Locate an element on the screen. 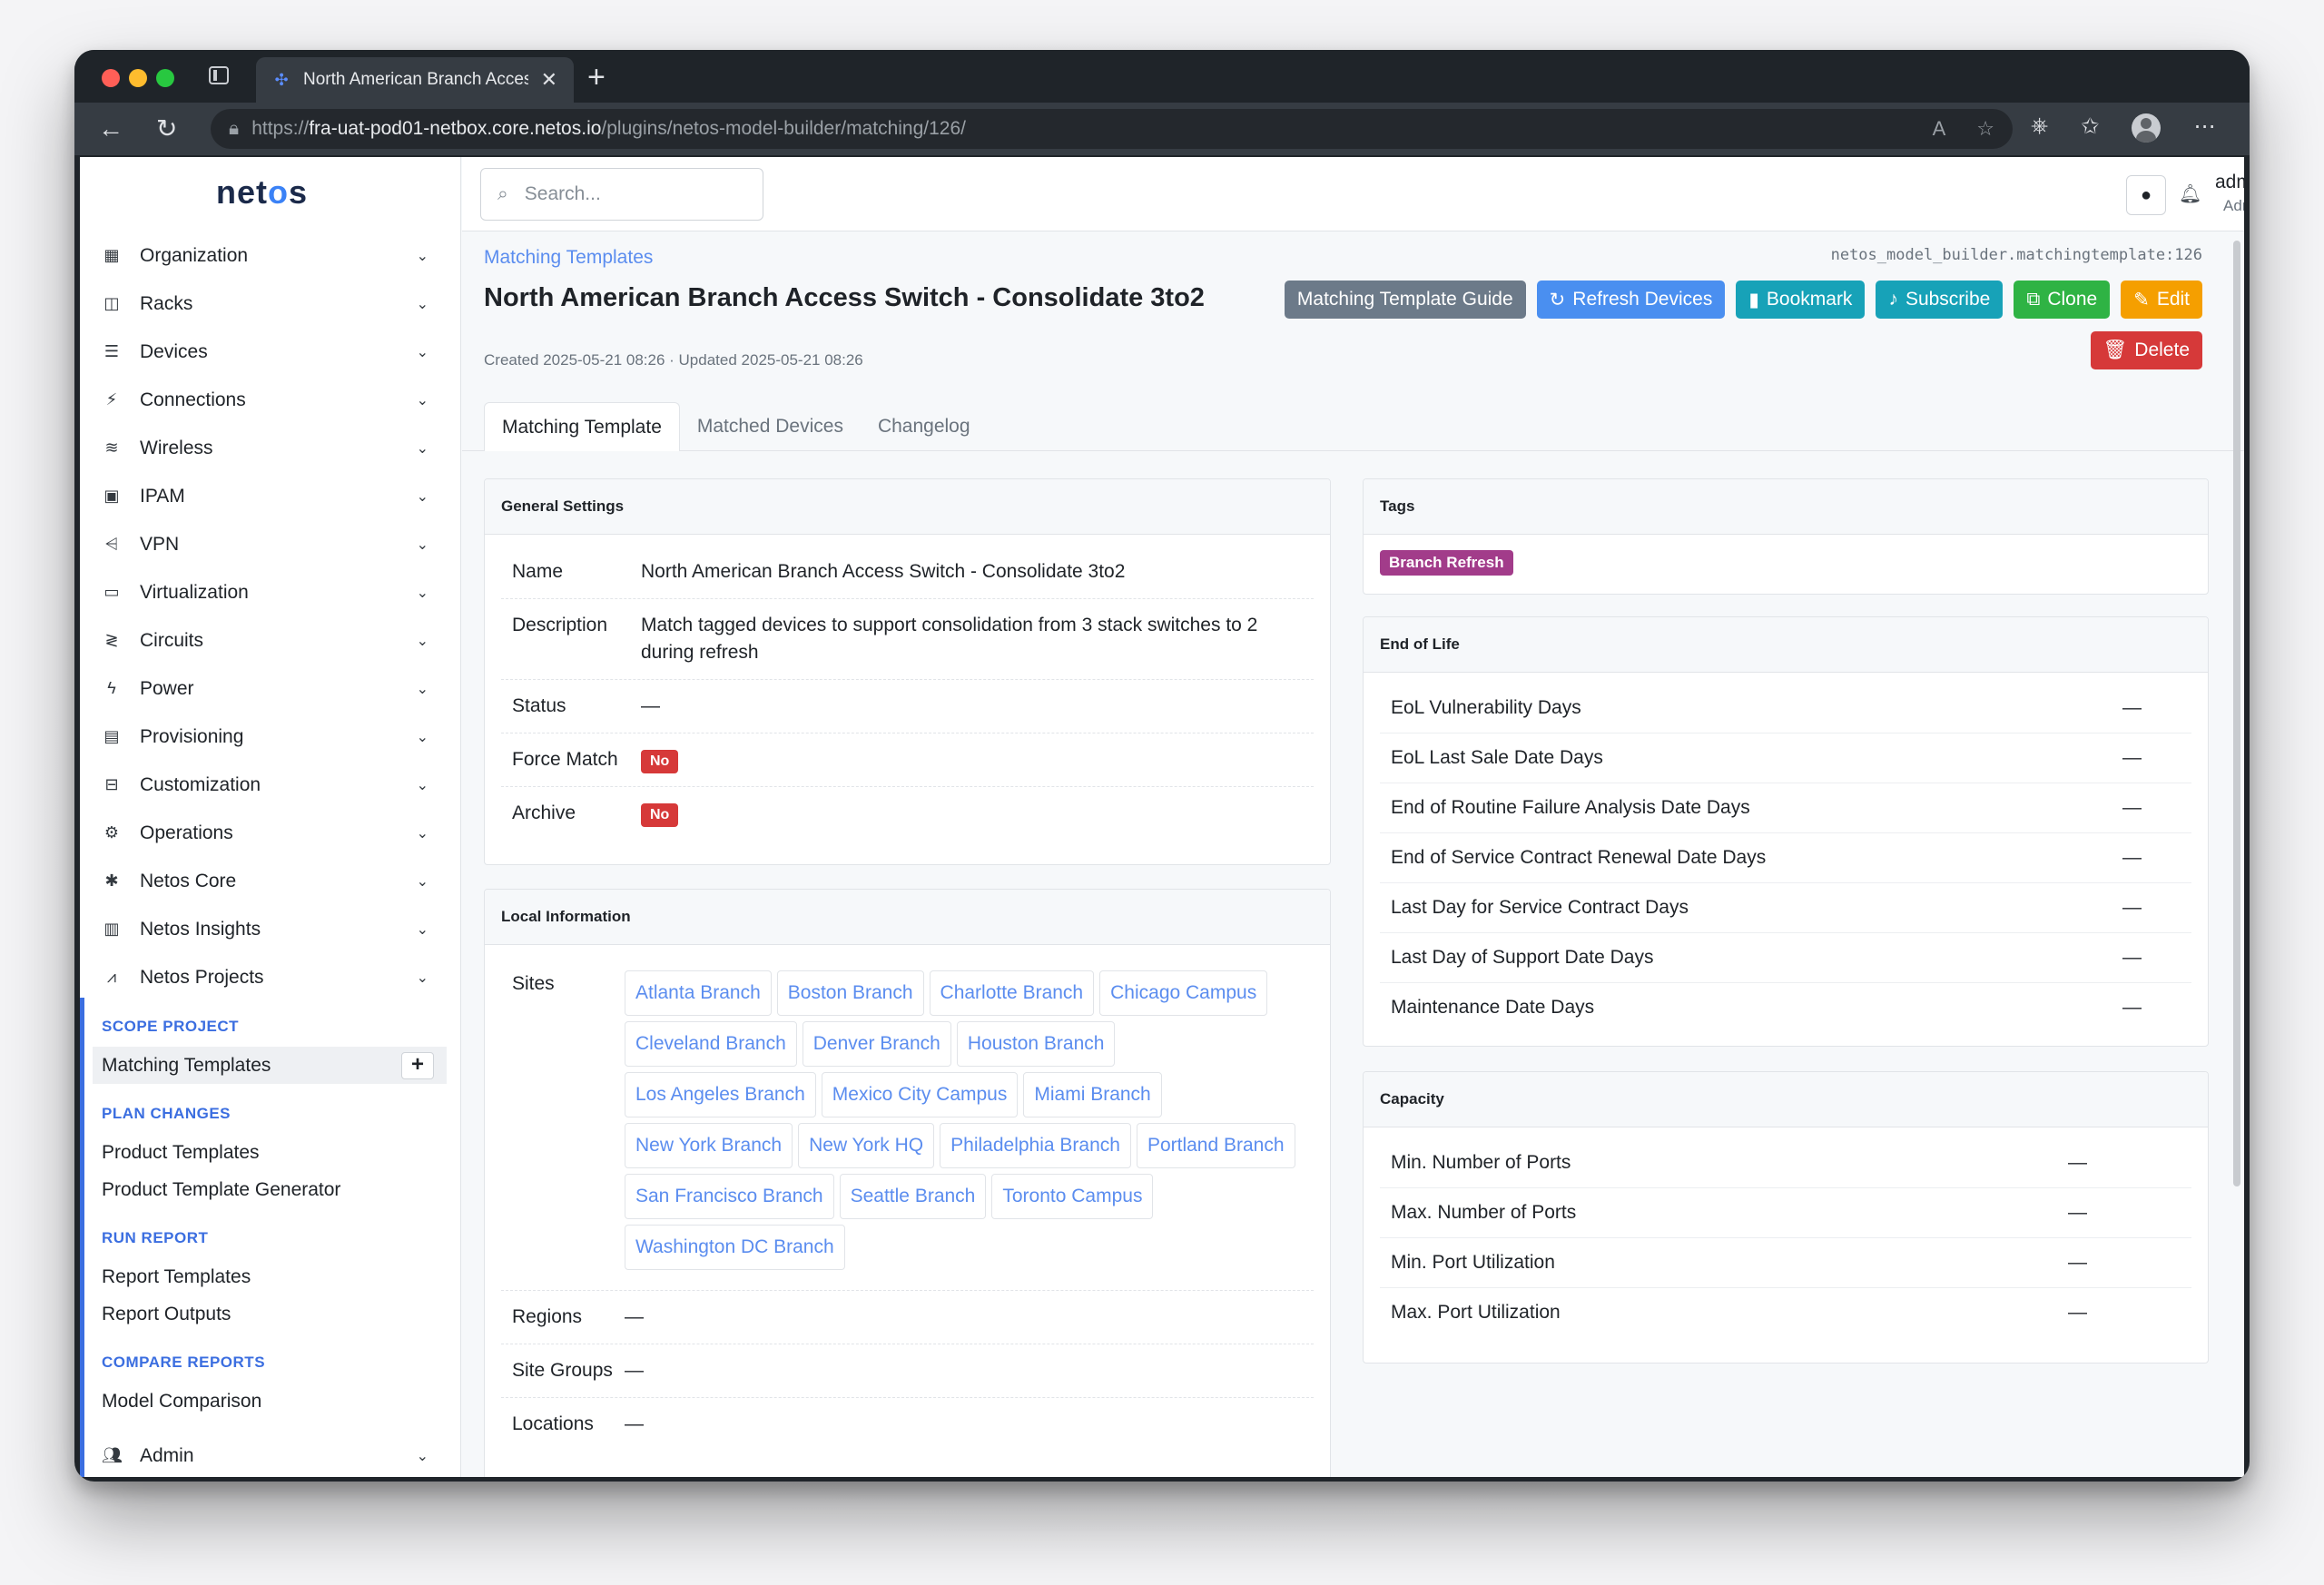 The height and width of the screenshot is (1585, 2324). section-title: PLAN CHANGES is located at coordinates (166, 1114).